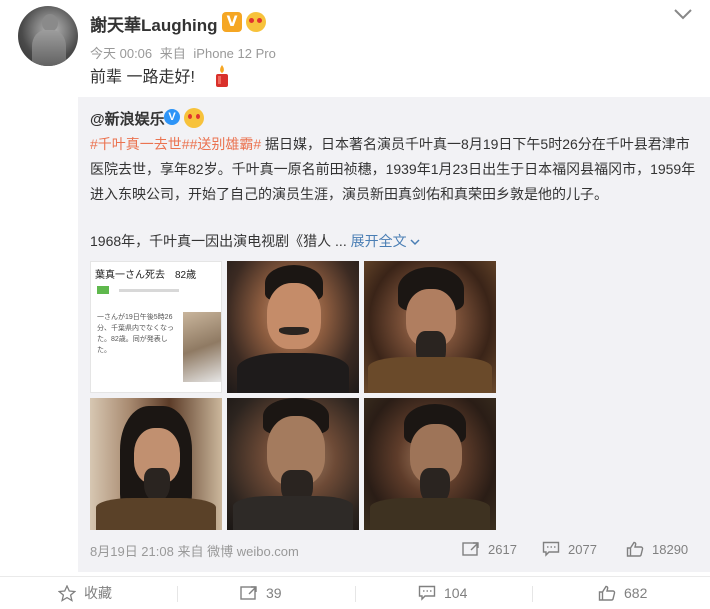 Image resolution: width=710 pixels, height=609 pixels. What do you see at coordinates (636, 593) in the screenshot?
I see `like-action-count: 682` at bounding box center [636, 593].